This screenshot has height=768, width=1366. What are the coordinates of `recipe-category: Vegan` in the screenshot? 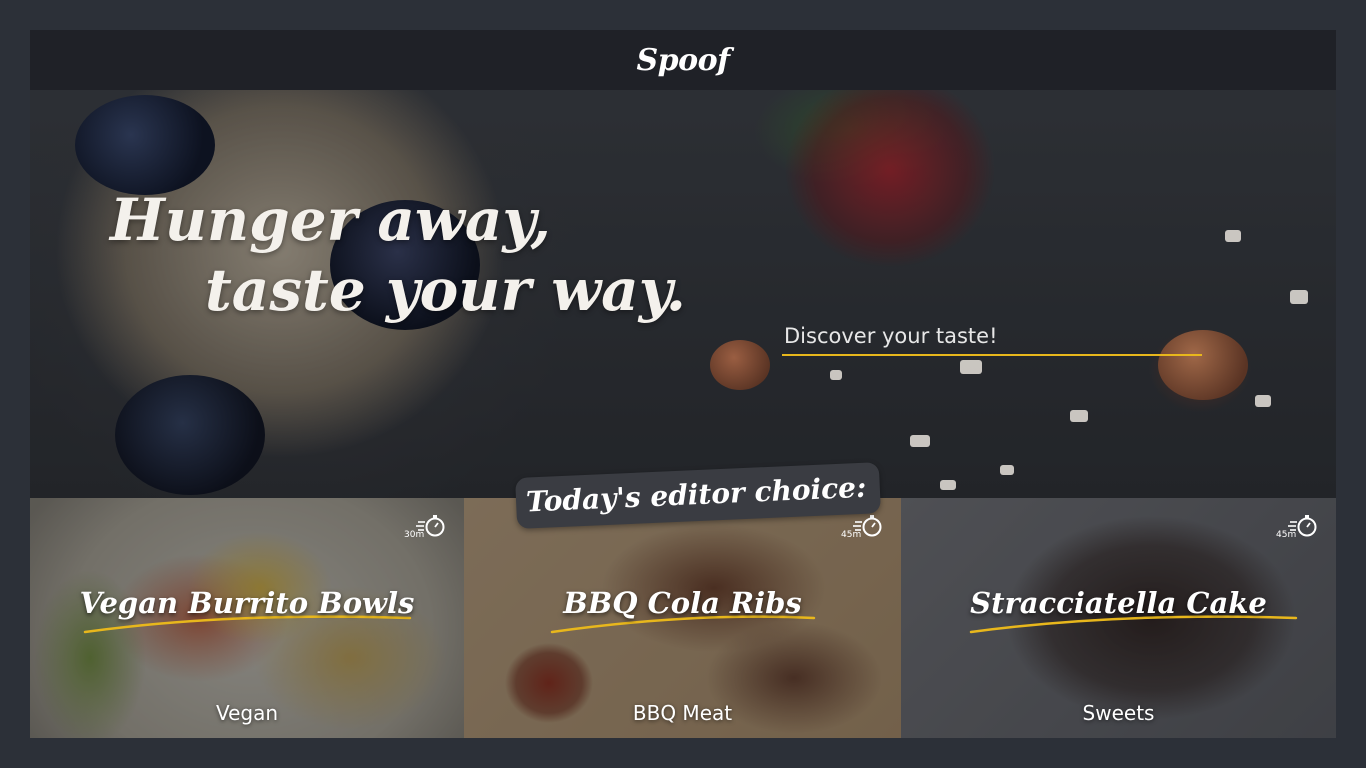 It's located at (247, 713).